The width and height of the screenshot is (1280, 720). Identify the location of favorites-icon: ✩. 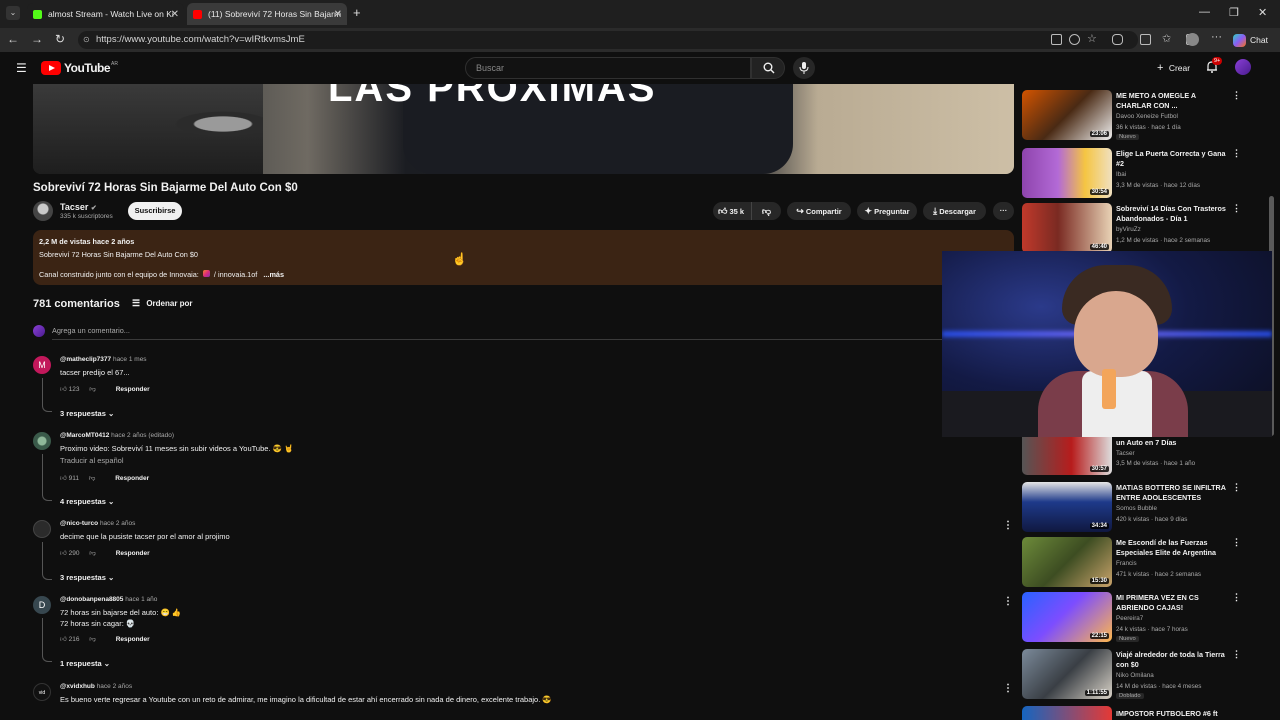
(1166, 38).